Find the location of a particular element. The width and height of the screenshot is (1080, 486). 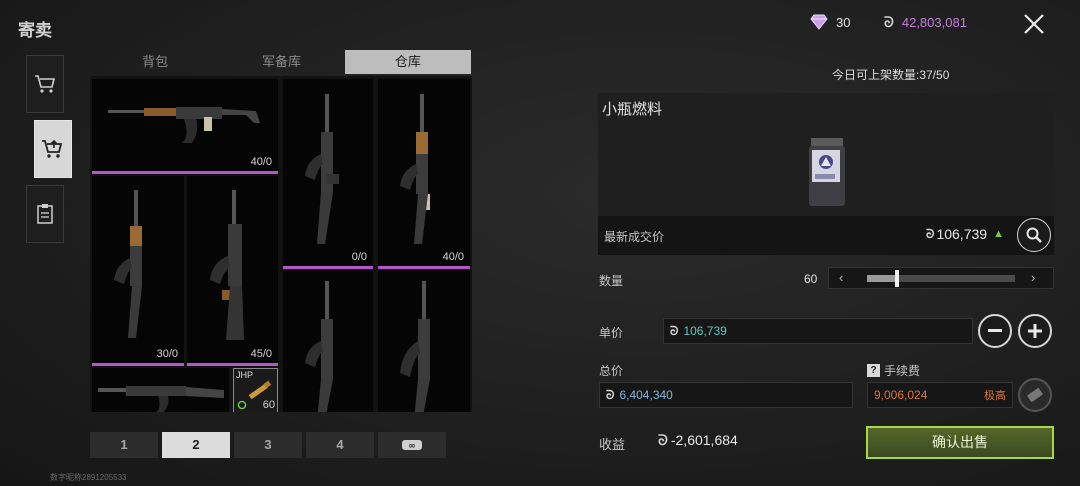

item-quantity: 0/0 is located at coordinates (359, 257).